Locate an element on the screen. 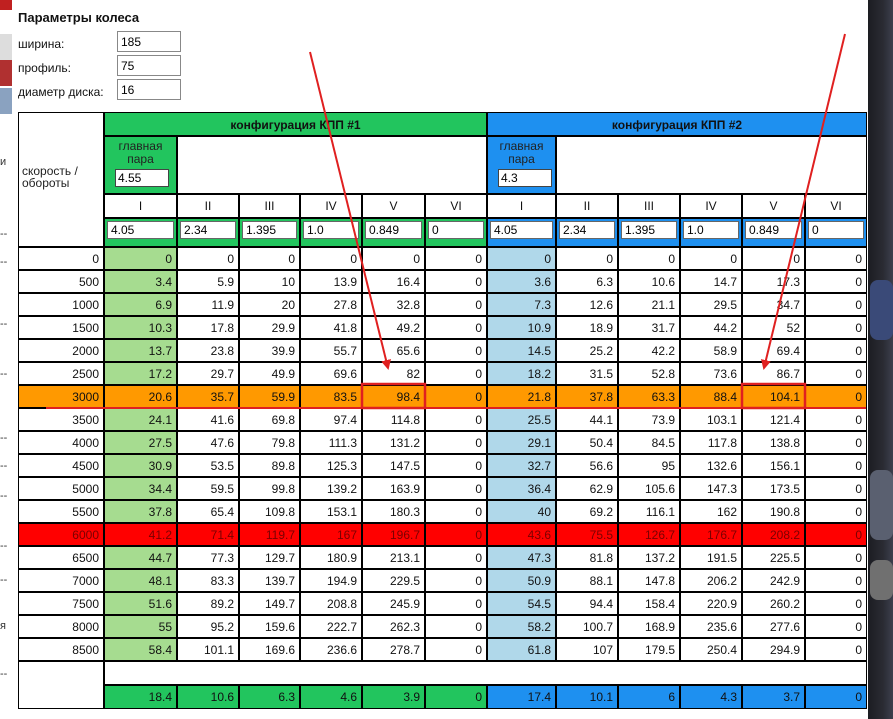  config1-speed-cell: 153.1 is located at coordinates (331, 511).